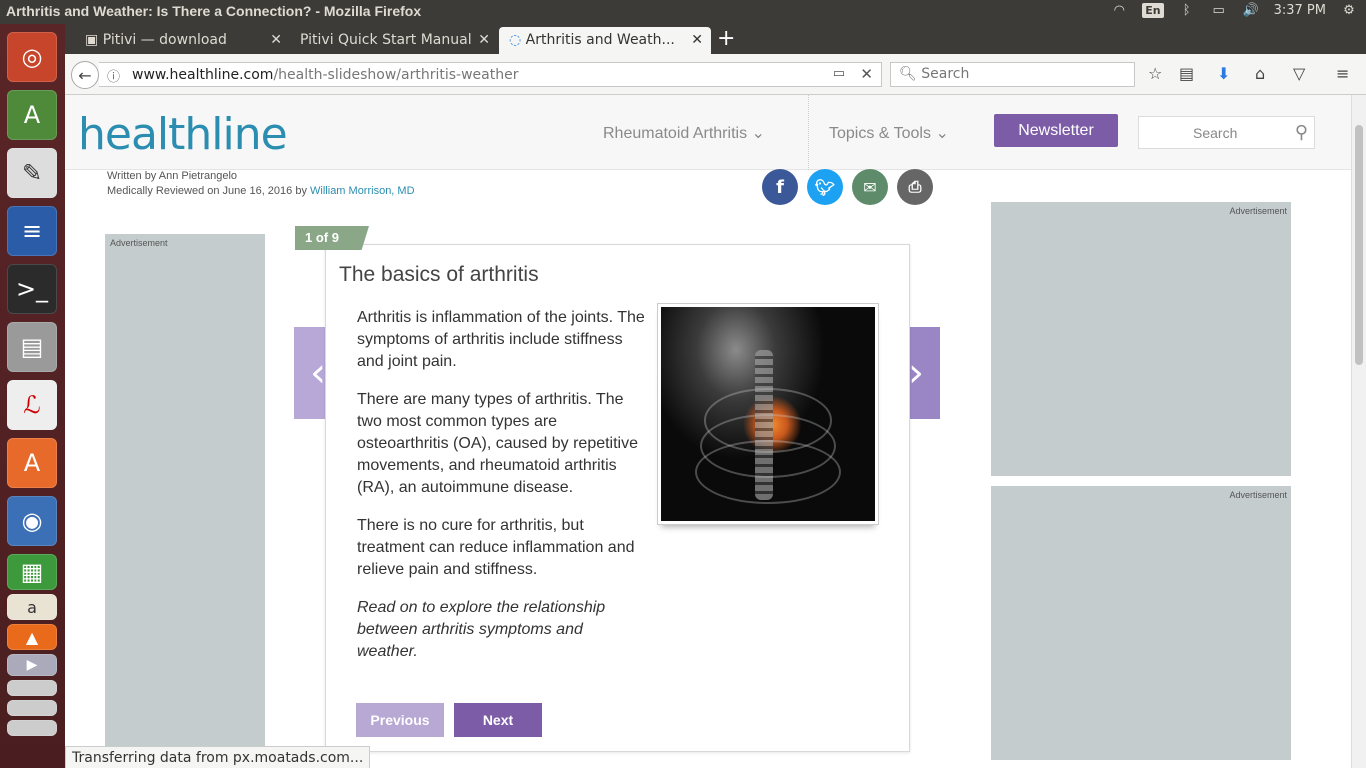 This screenshot has width=1366, height=768. I want to click on tab-arthritis-weather: ◌ Arthritis and Weath... ✕, so click(605, 40).